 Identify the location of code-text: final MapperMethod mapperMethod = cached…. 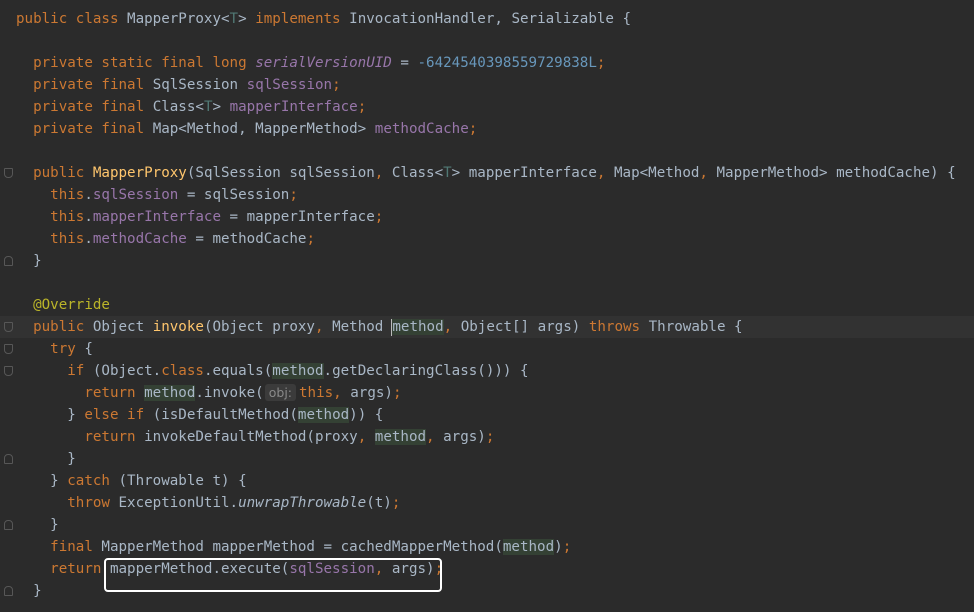
(293, 547).